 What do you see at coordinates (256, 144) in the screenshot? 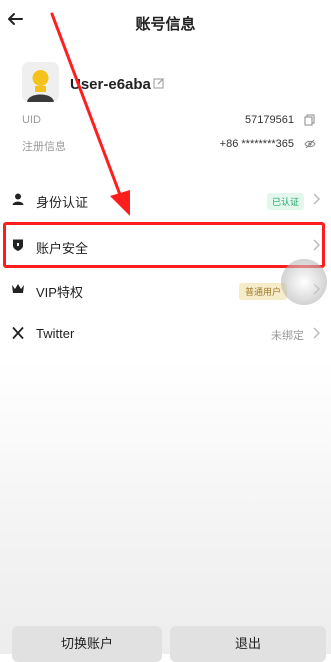
I see `register-info-value: +86 ********365` at bounding box center [256, 144].